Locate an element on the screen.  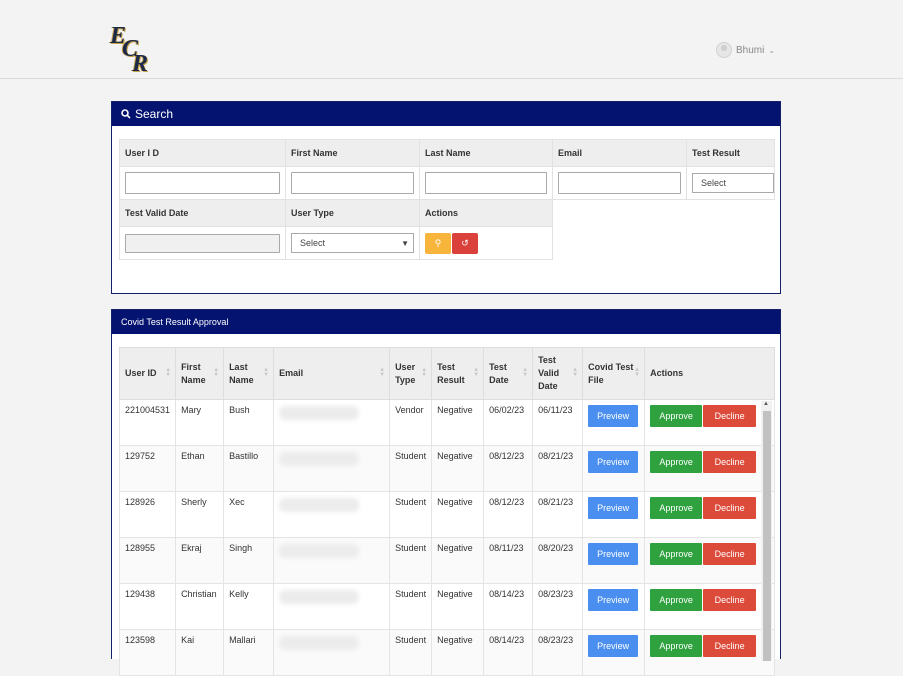
label-last-name: Last Name is located at coordinates (486, 153).